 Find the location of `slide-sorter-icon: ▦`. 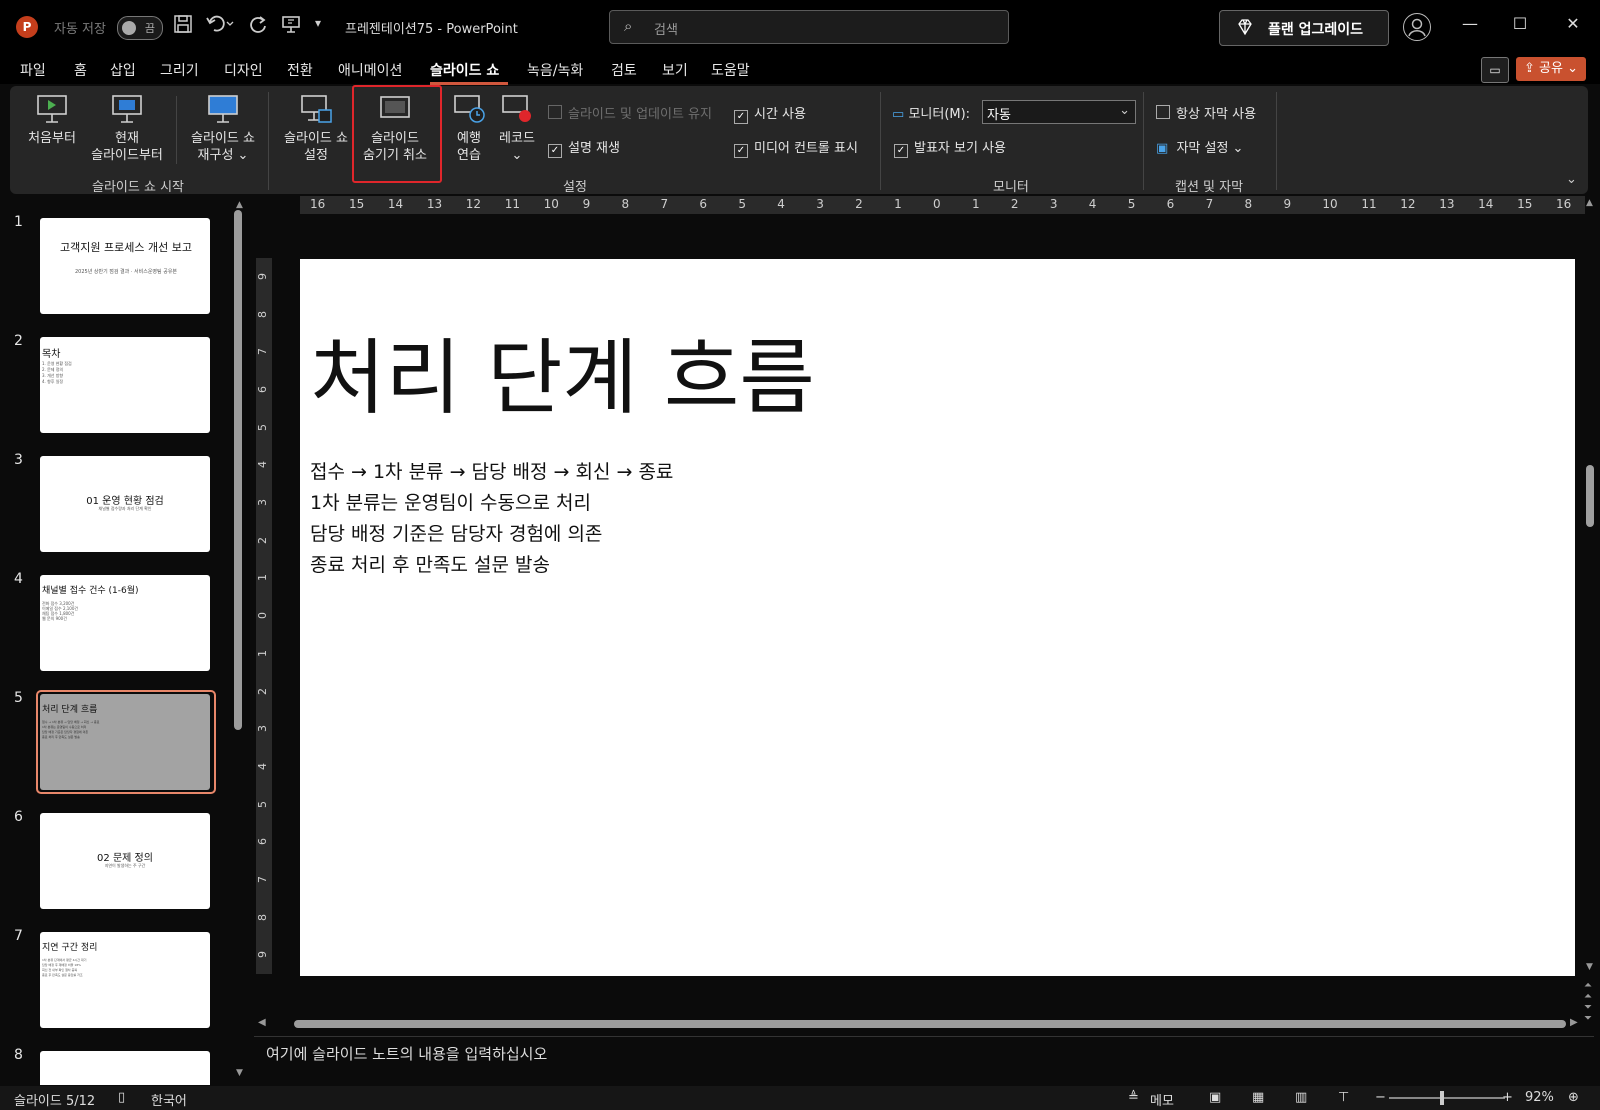

slide-sorter-icon: ▦ is located at coordinates (1258, 1097).